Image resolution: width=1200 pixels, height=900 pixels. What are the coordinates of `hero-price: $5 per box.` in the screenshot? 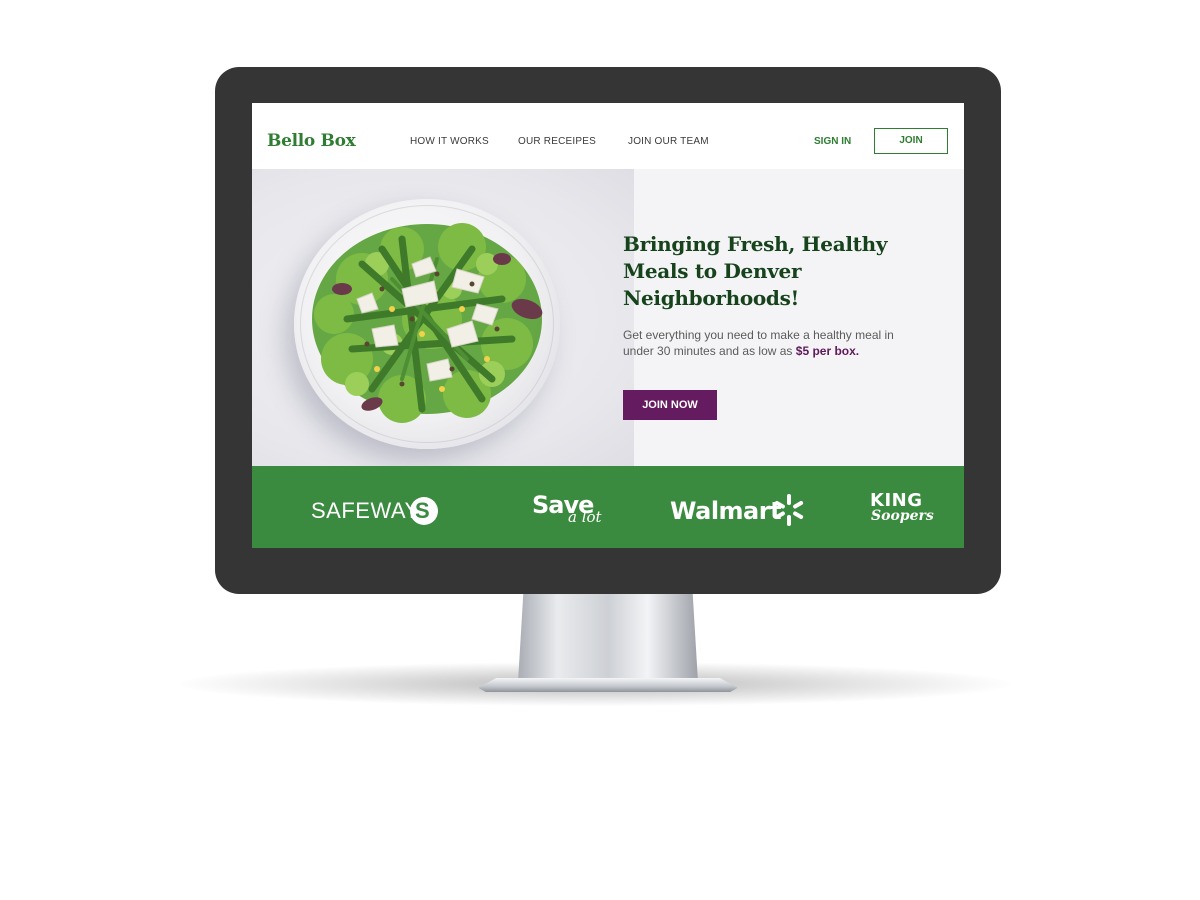 It's located at (827, 351).